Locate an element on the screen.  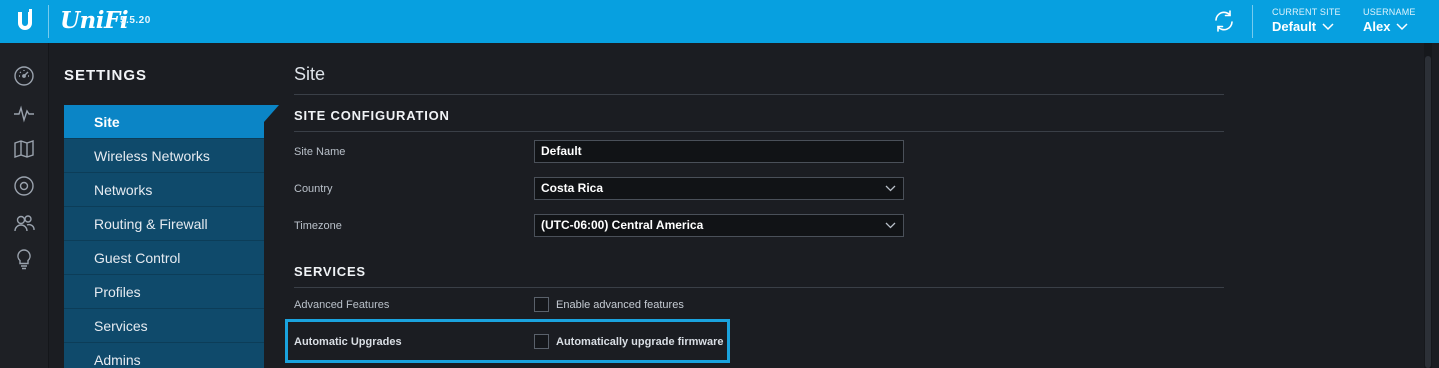
user-menu: USERNAME Alex is located at coordinates (1389, 20).